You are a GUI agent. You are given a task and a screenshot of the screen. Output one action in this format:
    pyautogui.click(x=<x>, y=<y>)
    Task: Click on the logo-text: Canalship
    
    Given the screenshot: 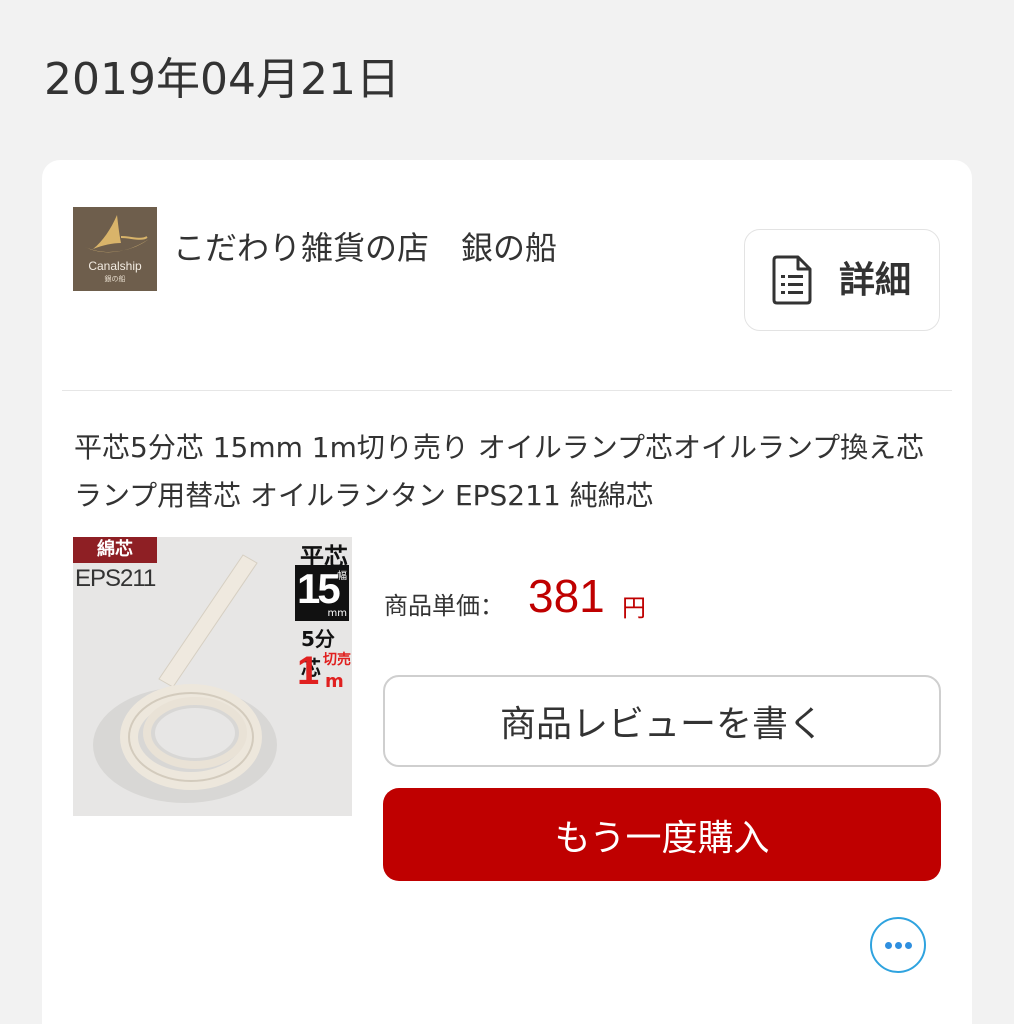 What is the action you would take?
    pyautogui.click(x=115, y=266)
    